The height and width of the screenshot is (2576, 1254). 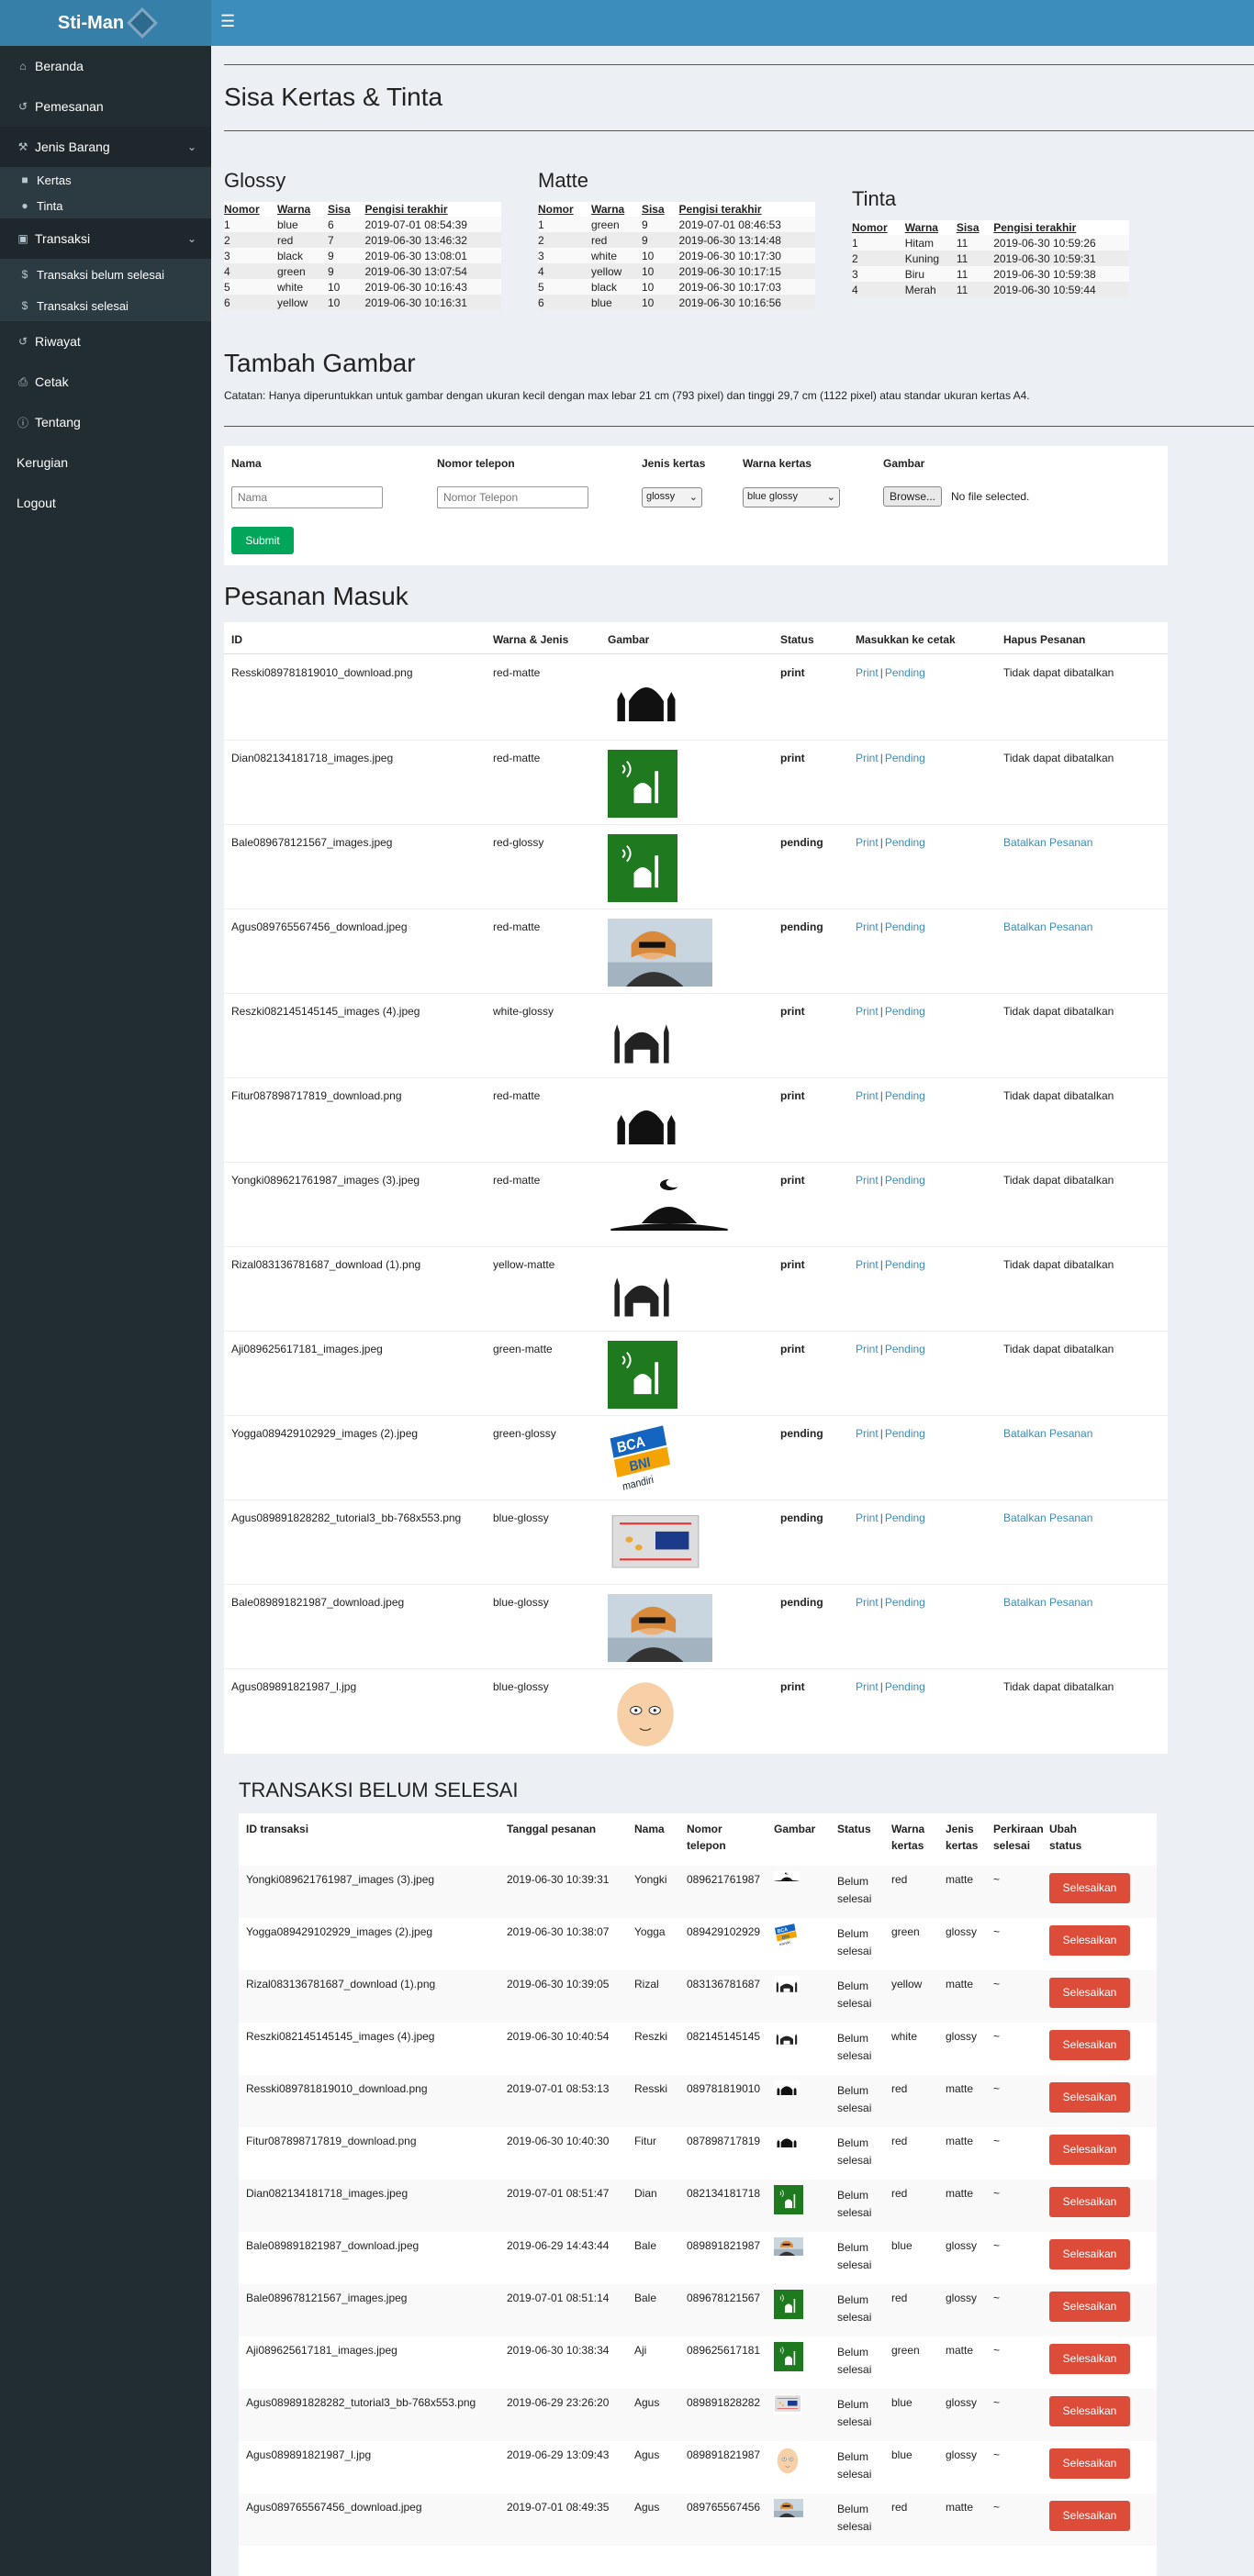 What do you see at coordinates (263, 540) in the screenshot?
I see `submit-button: Submit` at bounding box center [263, 540].